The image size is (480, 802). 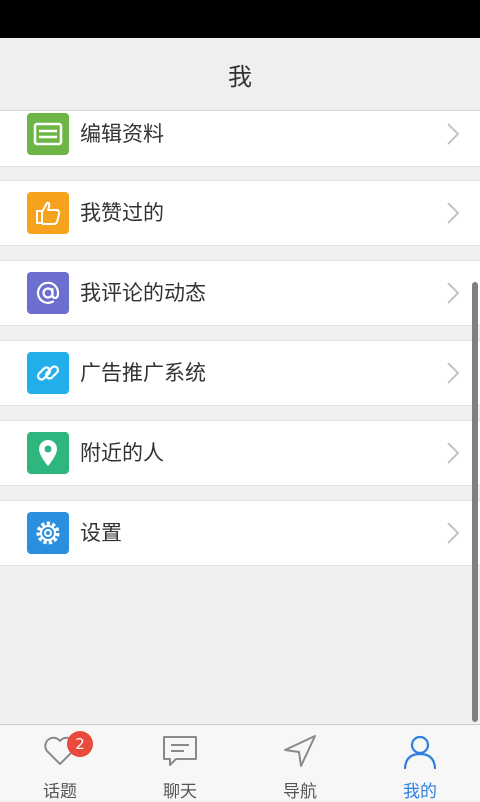 I want to click on menu-item-label: 我评论的动态, so click(x=143, y=293).